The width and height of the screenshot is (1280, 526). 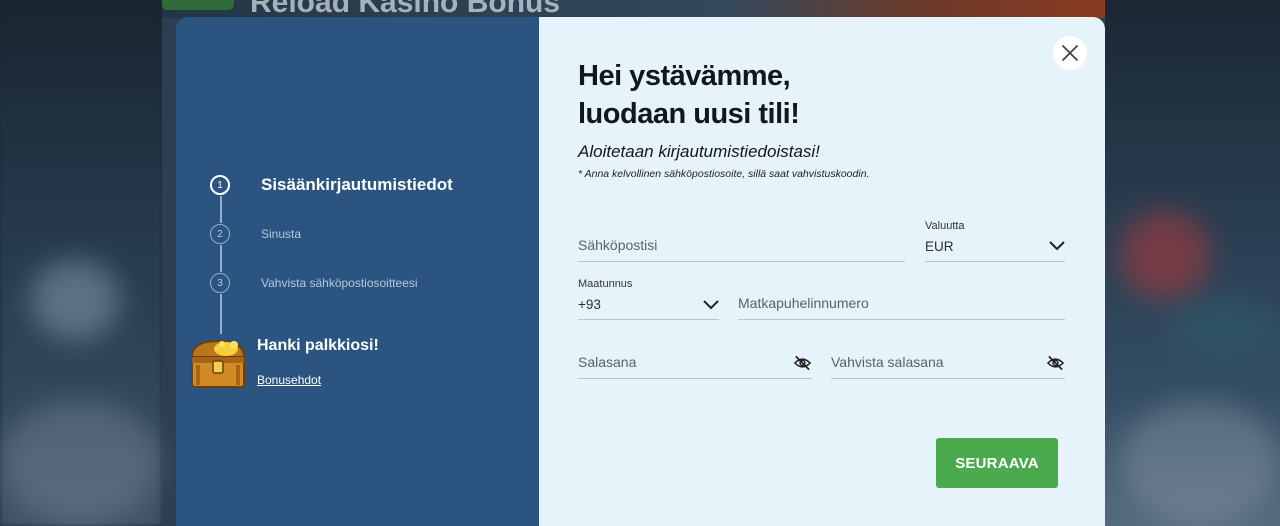 What do you see at coordinates (689, 95) in the screenshot?
I see `modal-heading: Hei ystävämme, luodaan uusi tili!` at bounding box center [689, 95].